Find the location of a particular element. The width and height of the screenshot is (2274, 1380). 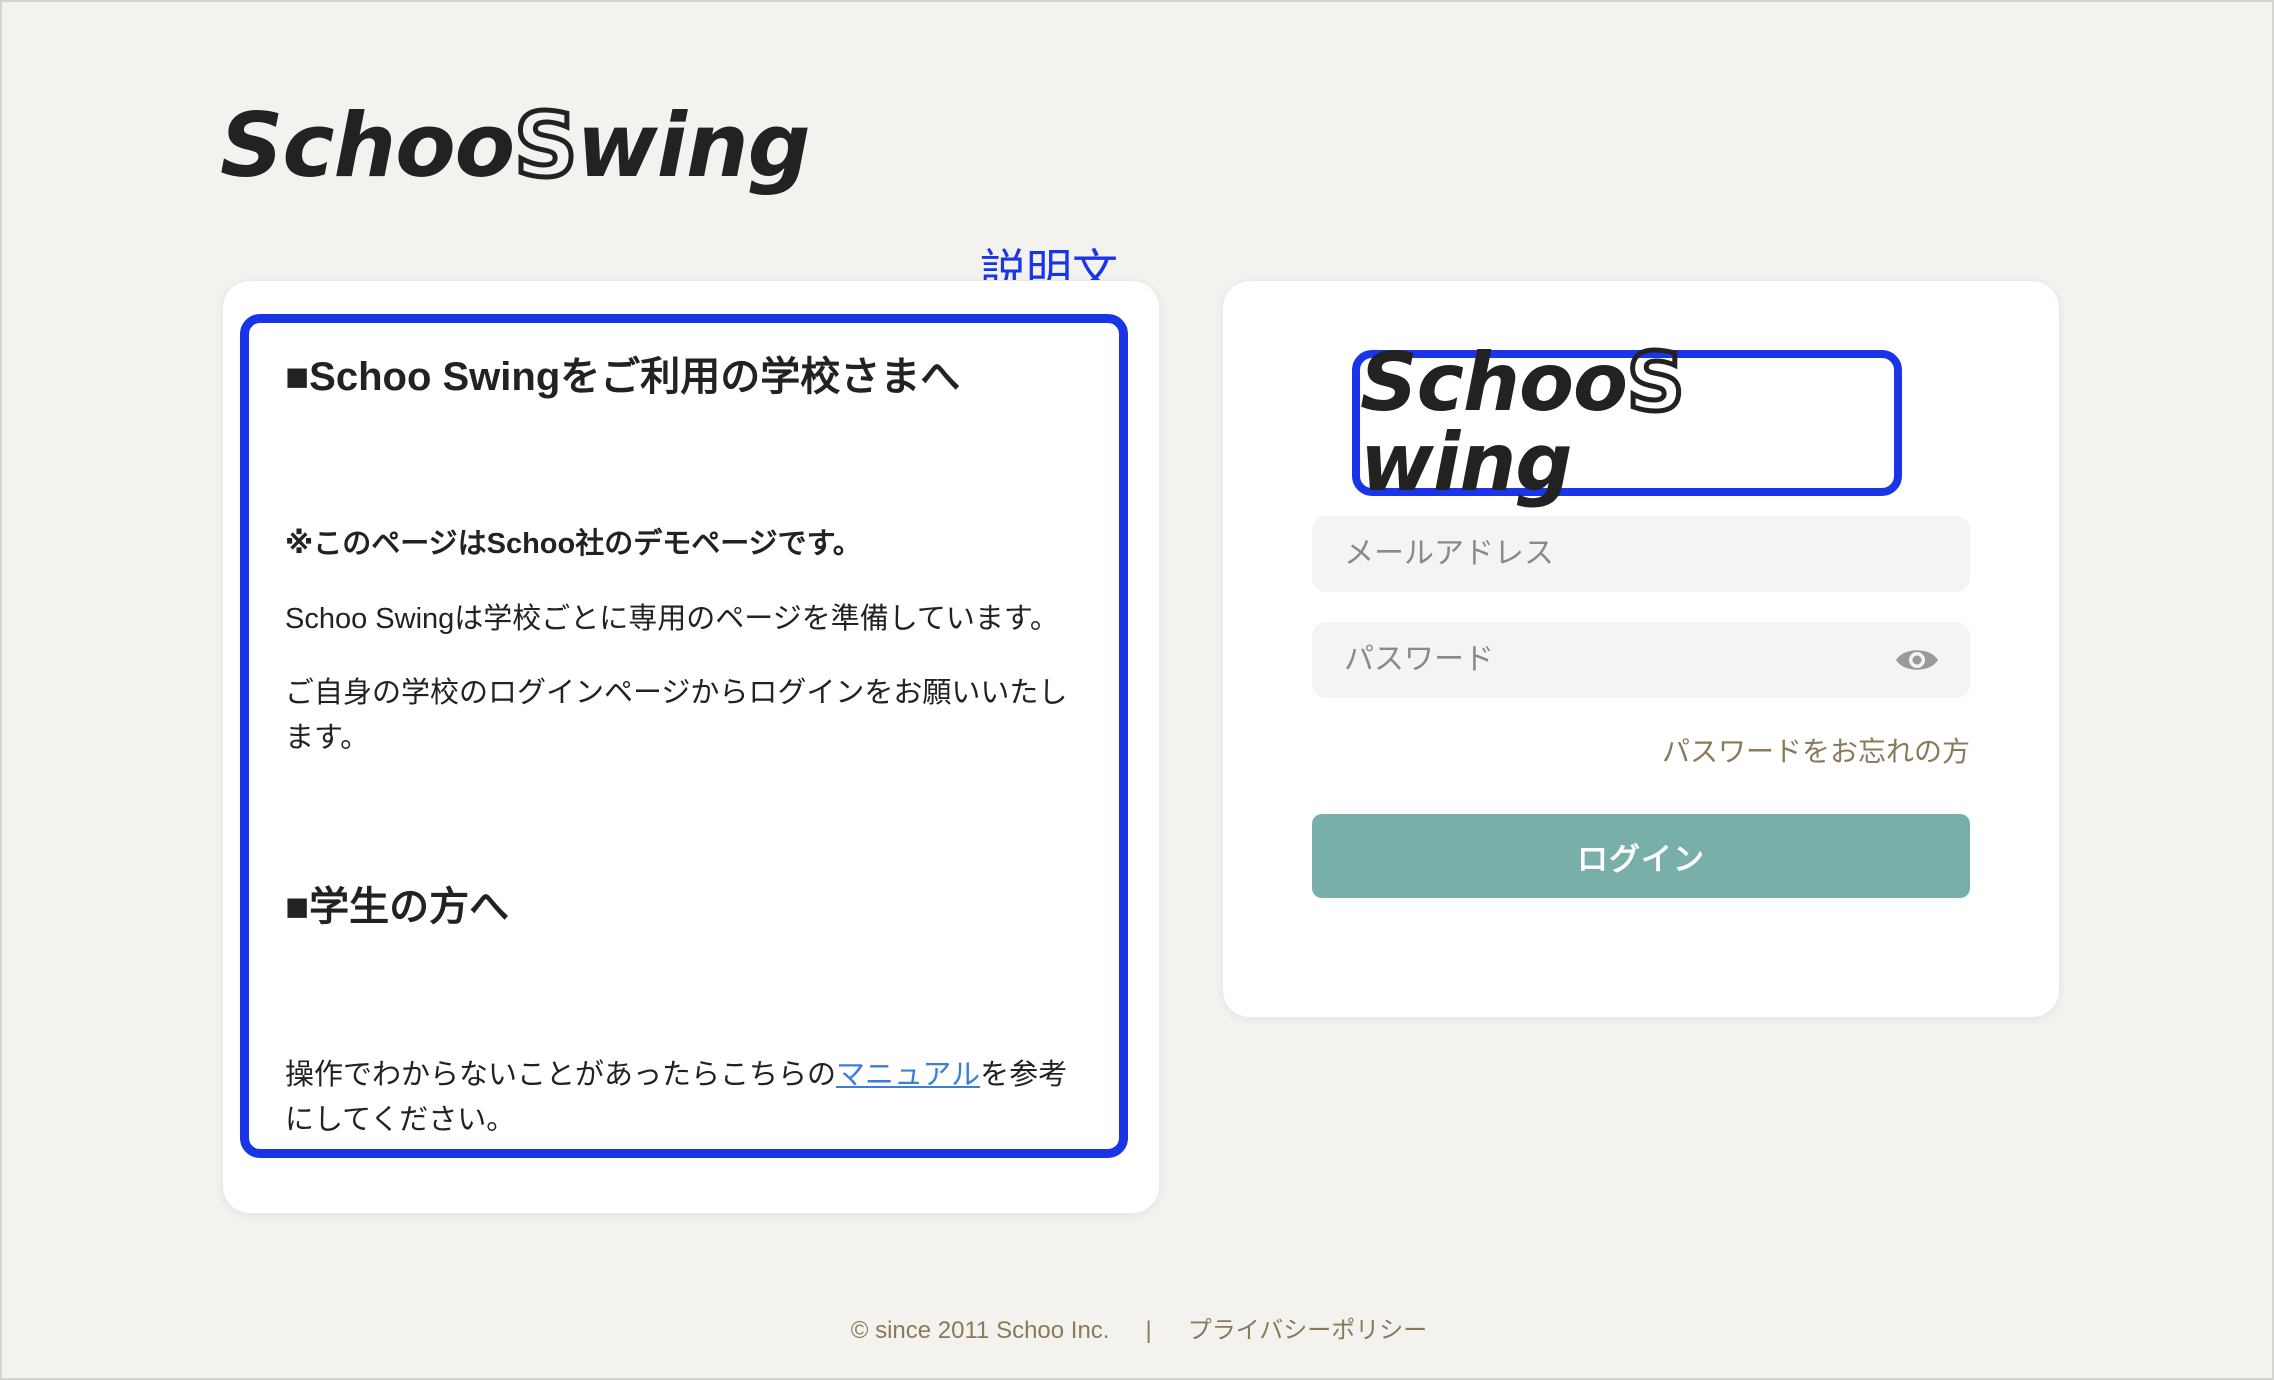

copyright: © since 2011 Schoo Inc. is located at coordinates (980, 1330).